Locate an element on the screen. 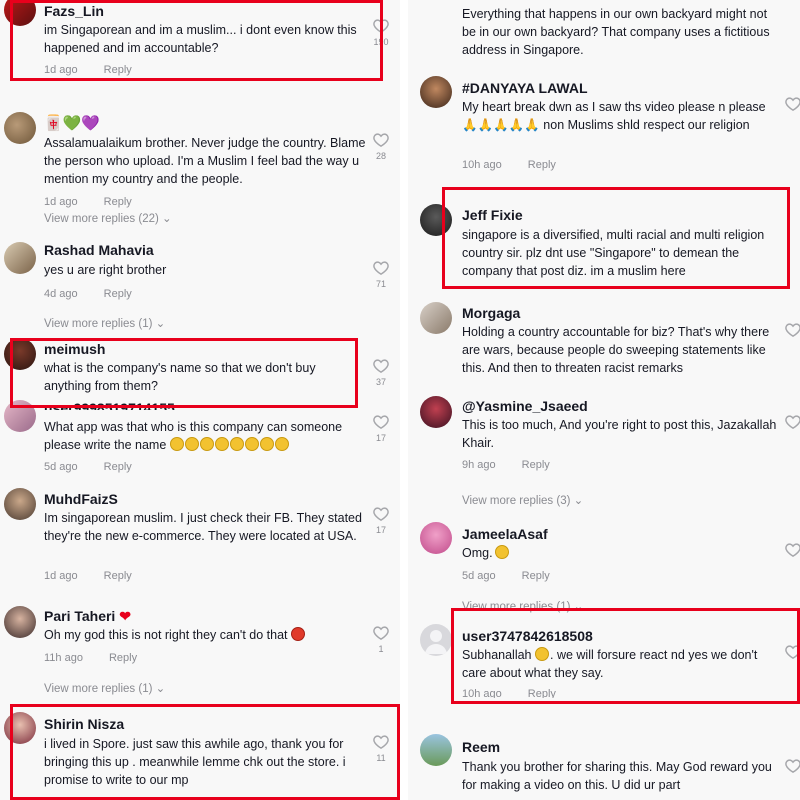 Image resolution: width=800 pixels, height=800 pixels. comment-username: @Yasmine_Jsaeed is located at coordinates (525, 406).